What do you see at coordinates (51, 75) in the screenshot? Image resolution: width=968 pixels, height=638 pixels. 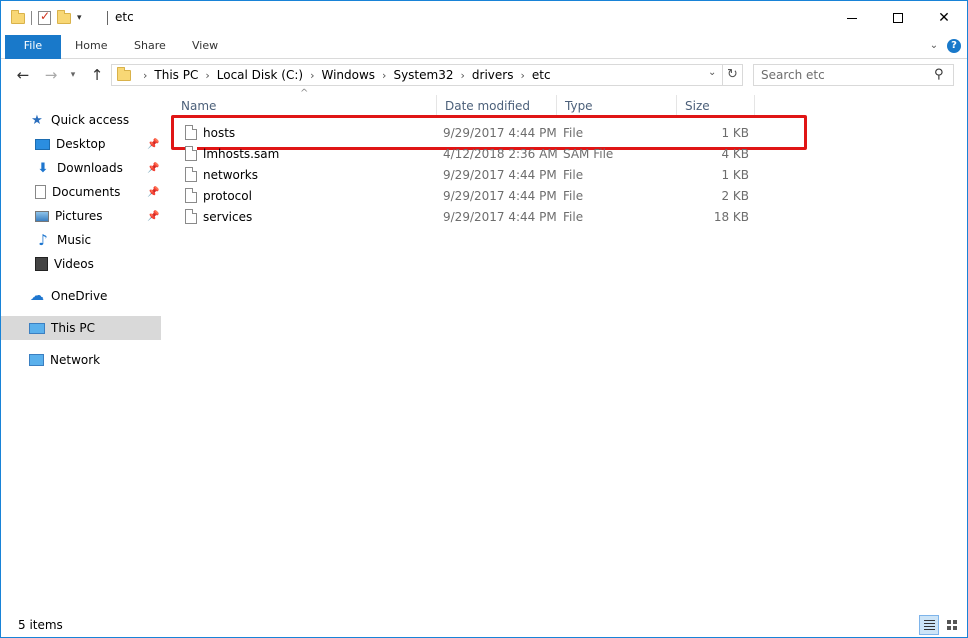 I see `forward-button: →` at bounding box center [51, 75].